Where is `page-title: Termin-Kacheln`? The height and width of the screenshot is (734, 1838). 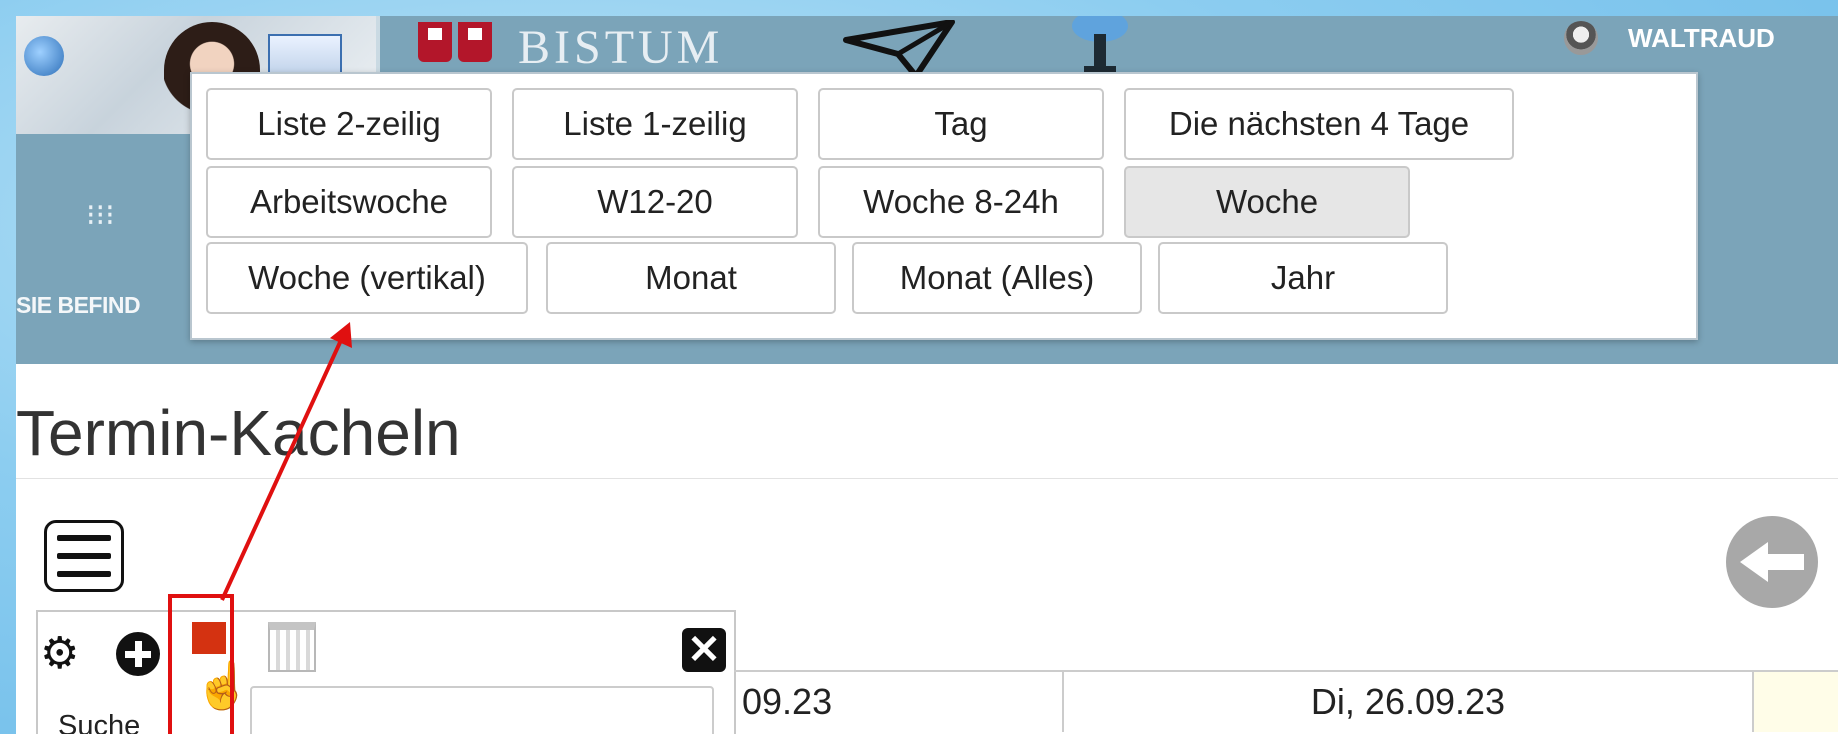
page-title: Termin-Kacheln is located at coordinates (238, 433).